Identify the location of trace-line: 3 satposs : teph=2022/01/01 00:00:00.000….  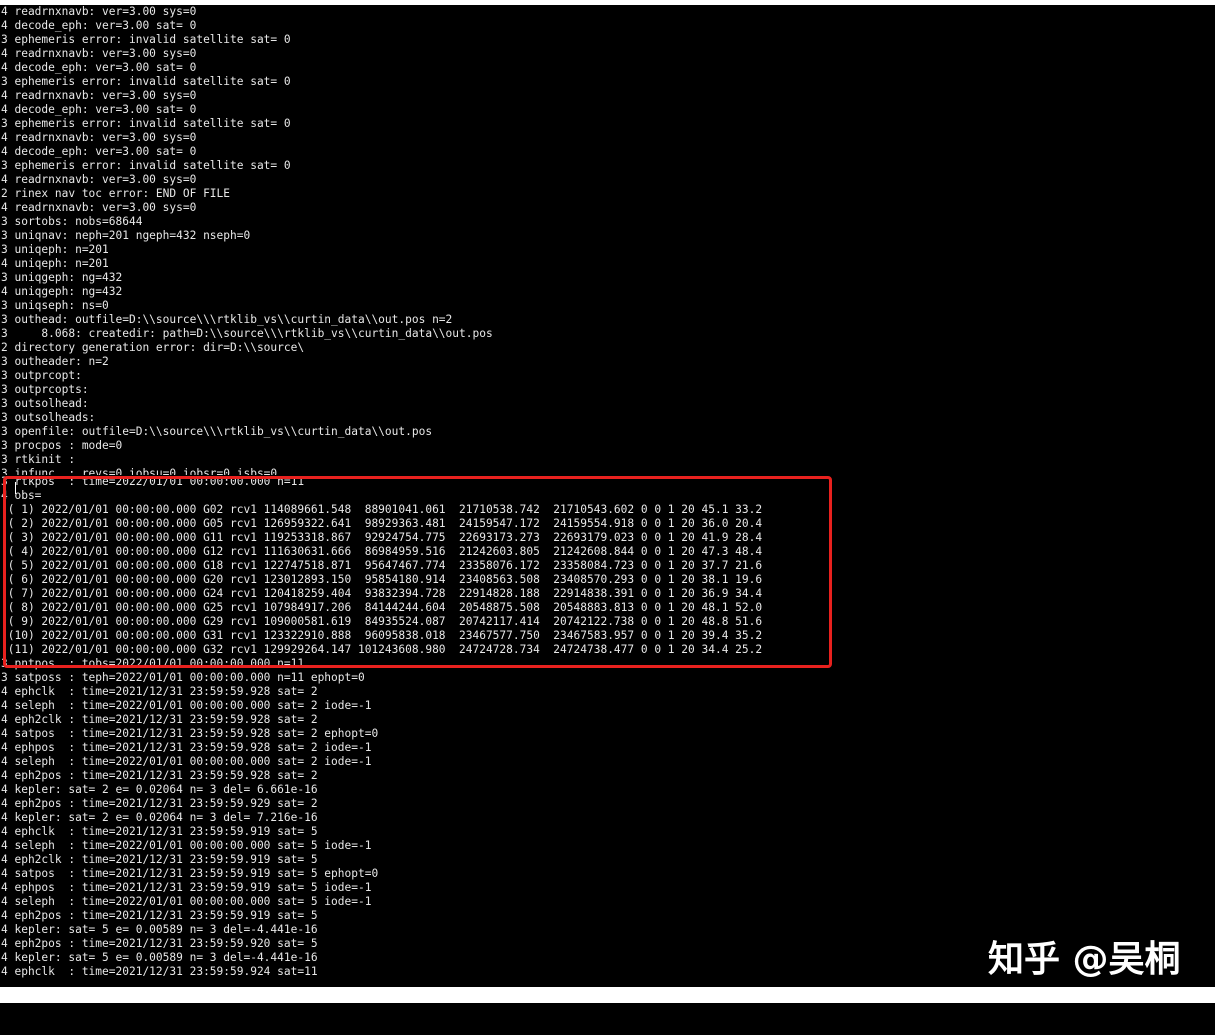
(183, 677).